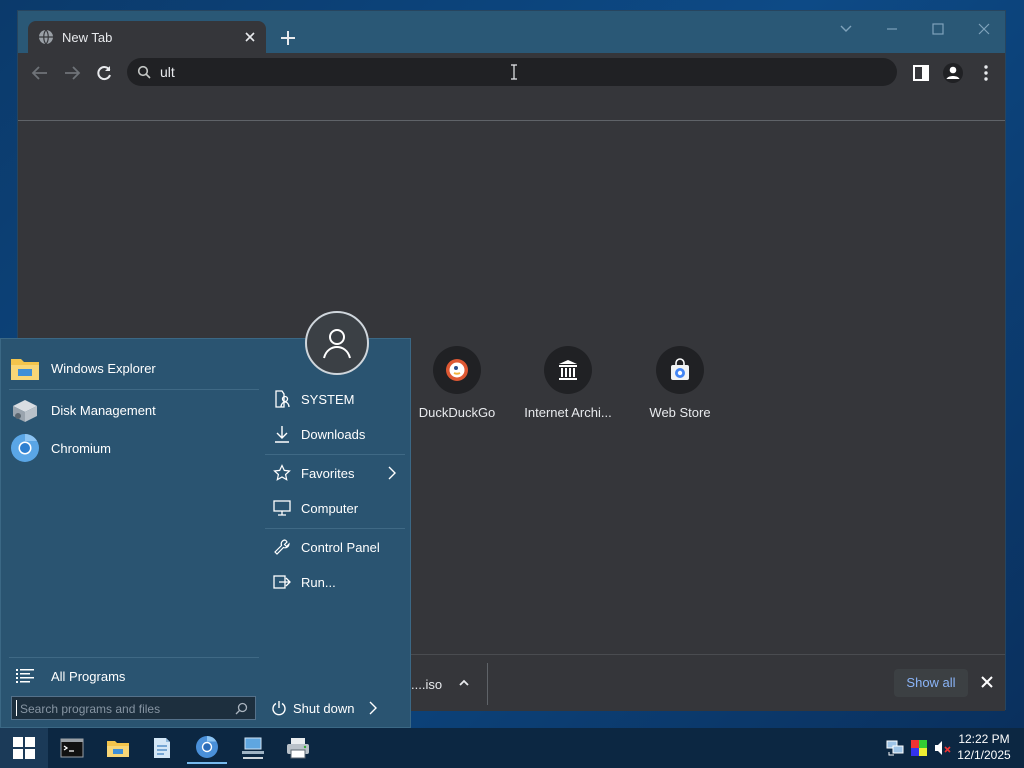 Image resolution: width=1024 pixels, height=768 pixels. I want to click on run-icon, so click(282, 582).